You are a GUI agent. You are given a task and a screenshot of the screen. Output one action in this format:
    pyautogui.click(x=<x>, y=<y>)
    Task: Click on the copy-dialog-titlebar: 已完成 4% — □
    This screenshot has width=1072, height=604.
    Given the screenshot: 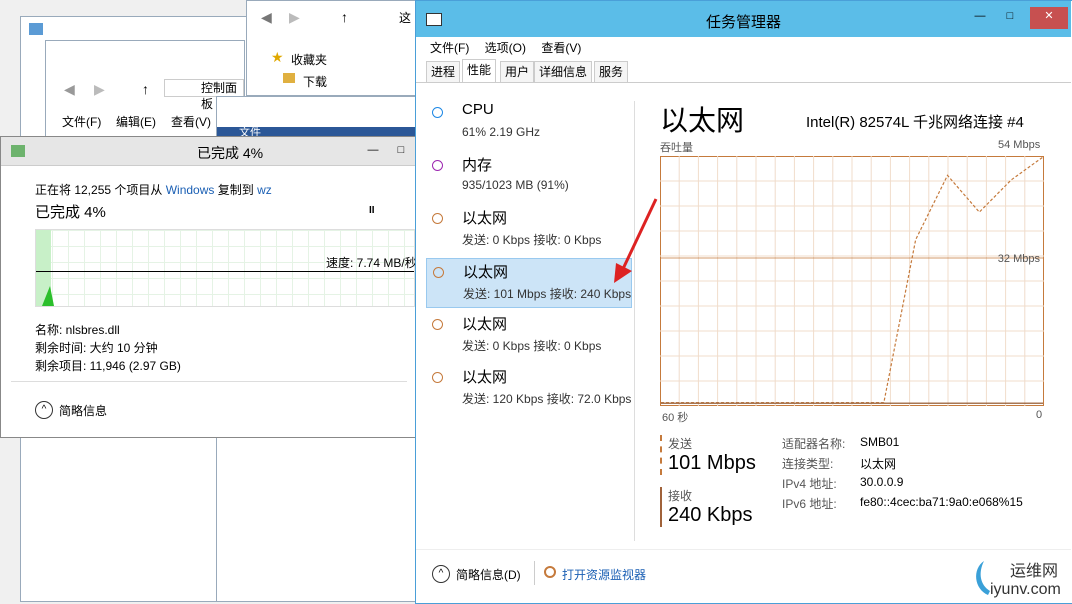 What is the action you would take?
    pyautogui.click(x=209, y=151)
    